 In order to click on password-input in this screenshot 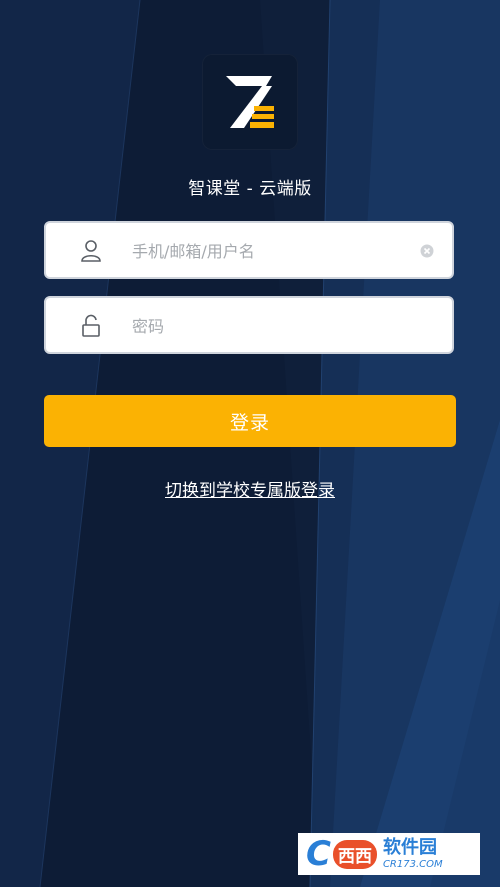, I will do `click(272, 326)`.